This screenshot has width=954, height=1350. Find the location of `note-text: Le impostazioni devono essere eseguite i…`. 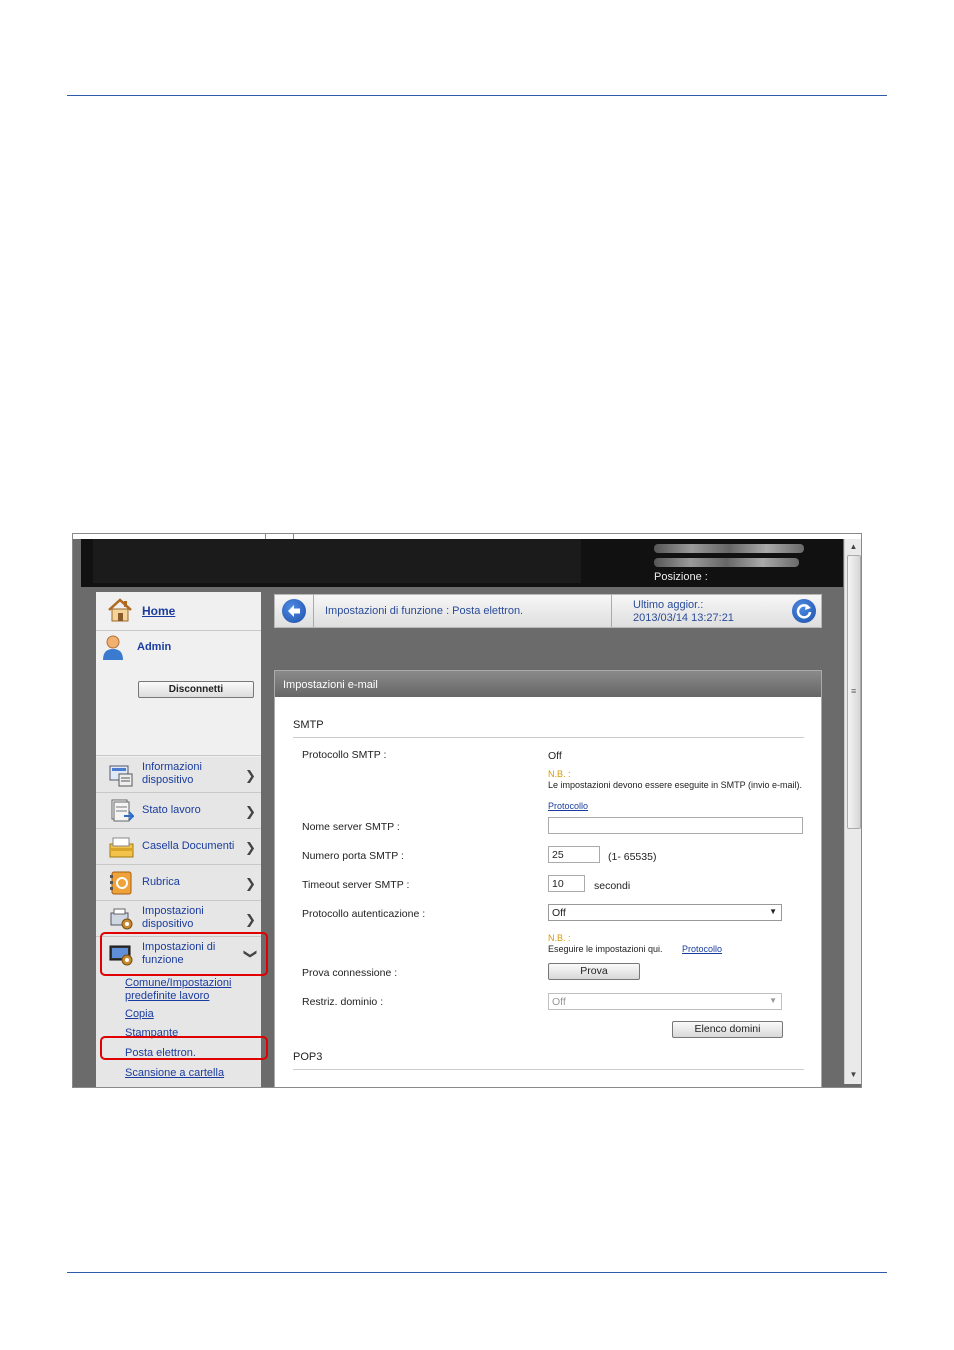

note-text: Le impostazioni devono essere eseguite i… is located at coordinates (675, 785).